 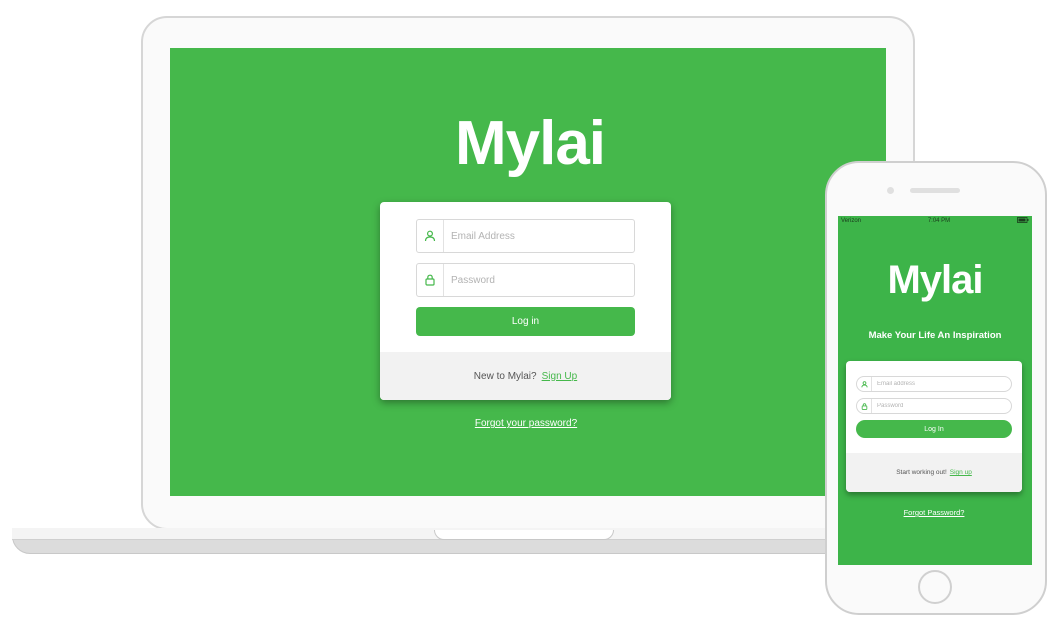 What do you see at coordinates (1023, 221) in the screenshot?
I see `battery-icon` at bounding box center [1023, 221].